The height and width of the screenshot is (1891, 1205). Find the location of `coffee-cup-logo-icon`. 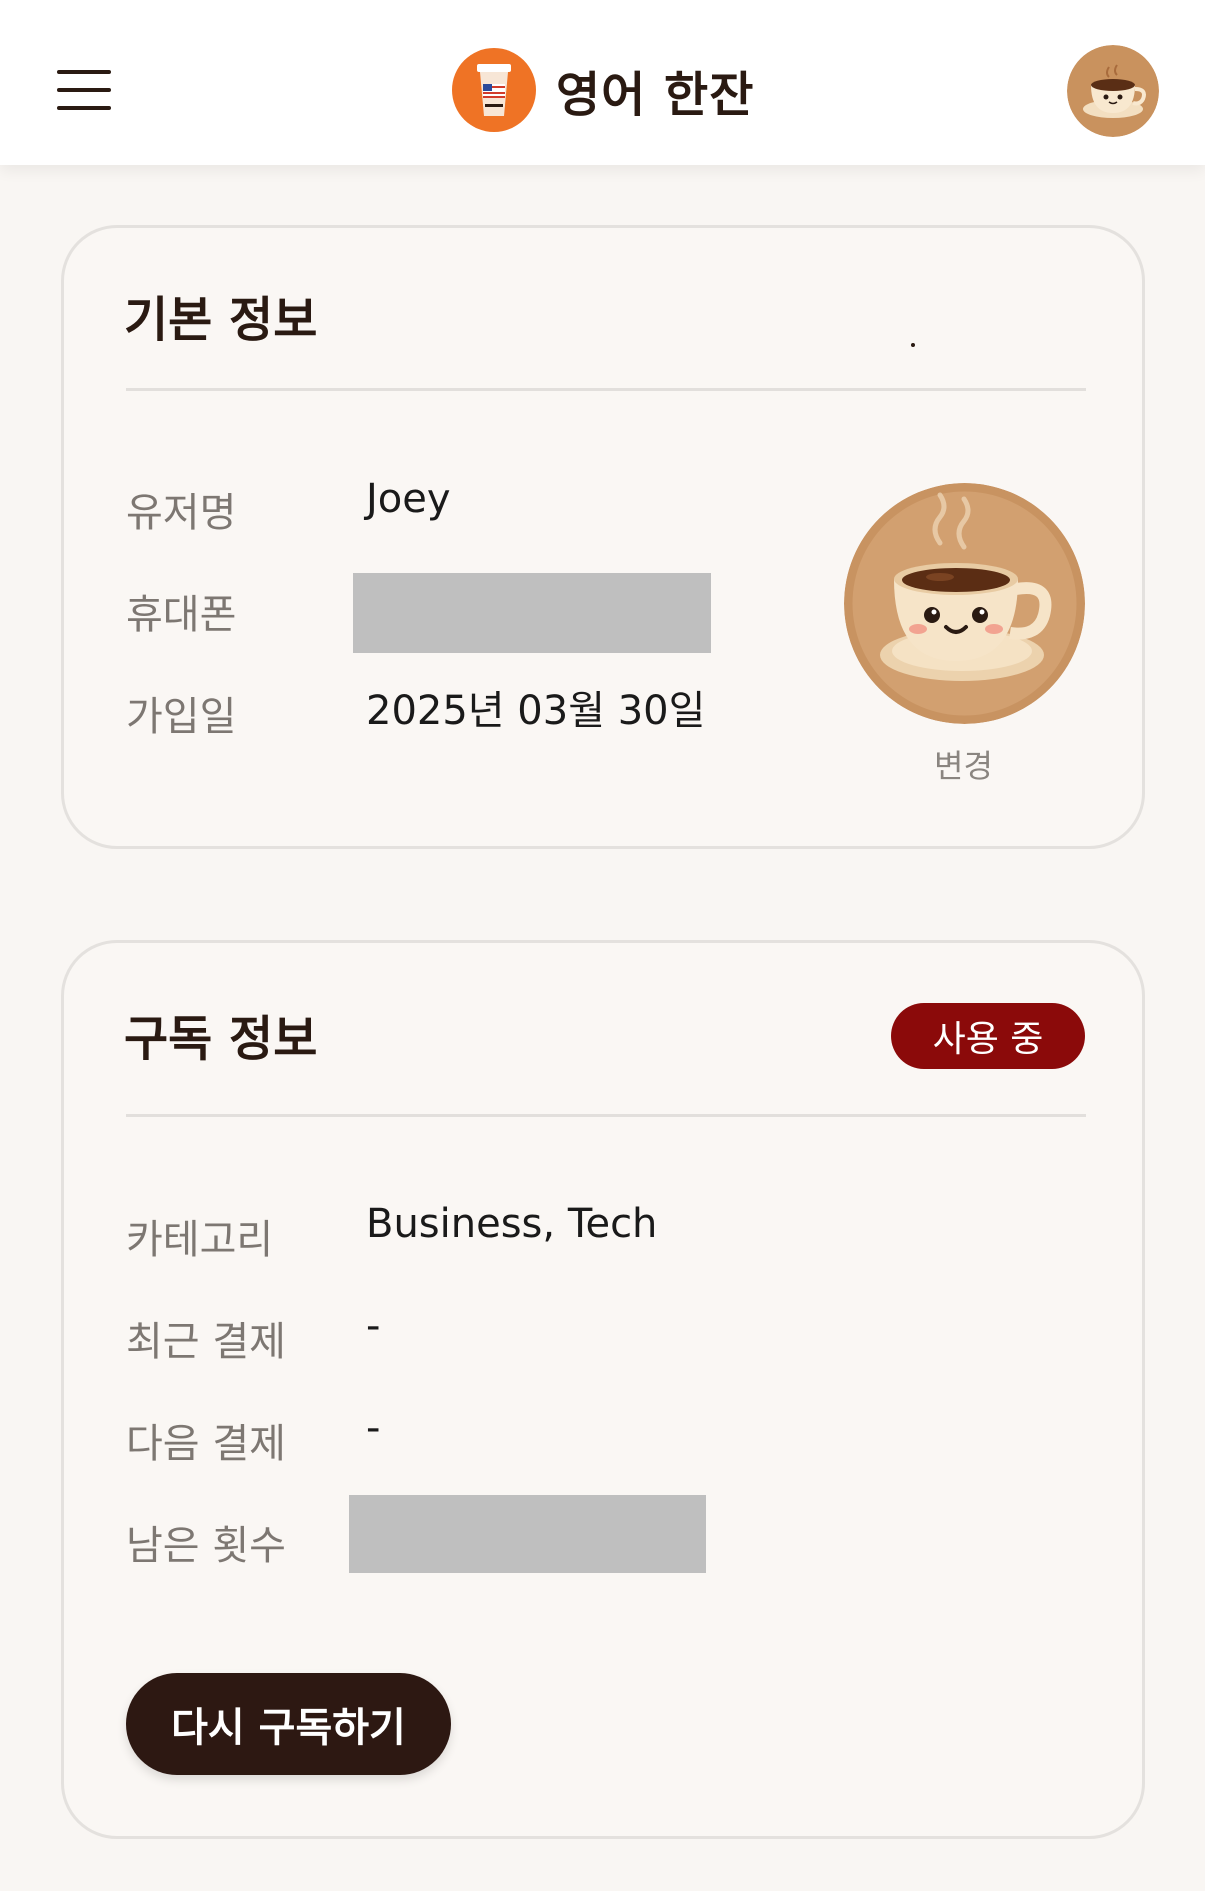

coffee-cup-logo-icon is located at coordinates (494, 90).